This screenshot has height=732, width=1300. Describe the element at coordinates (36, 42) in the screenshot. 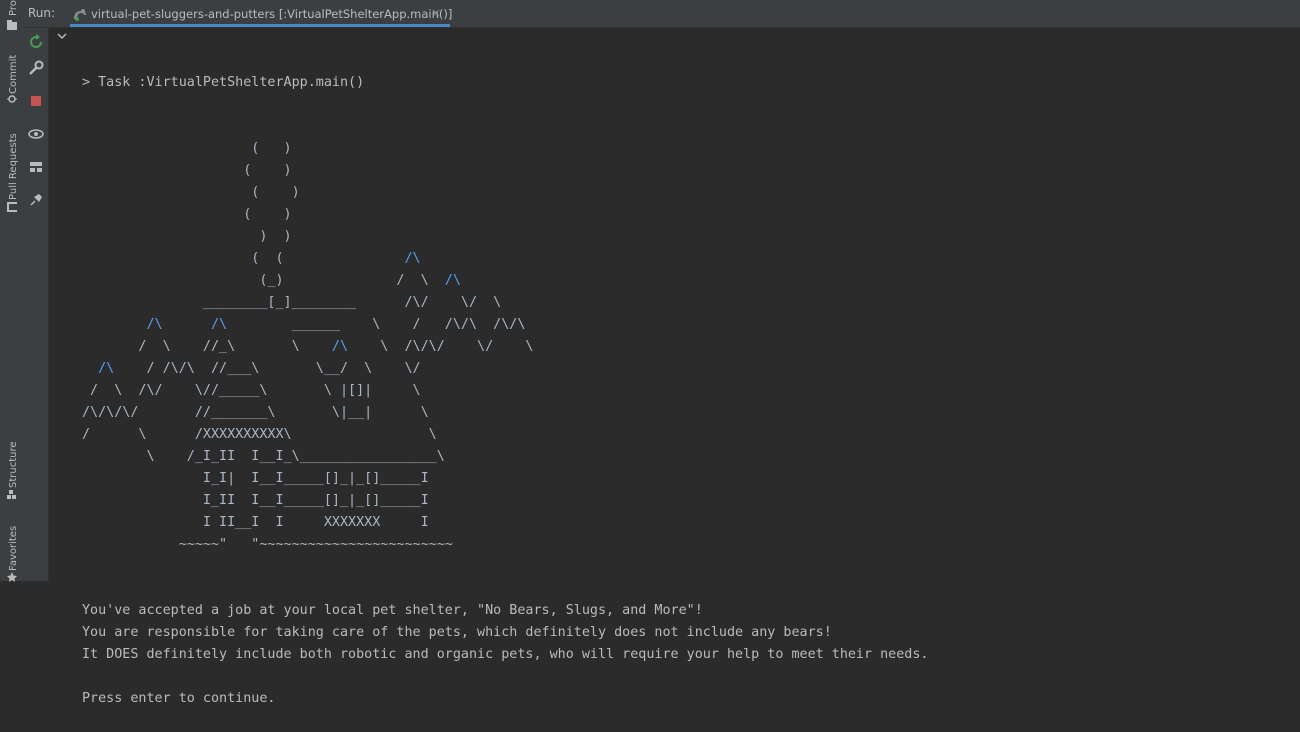

I see `rerun-icon` at that location.